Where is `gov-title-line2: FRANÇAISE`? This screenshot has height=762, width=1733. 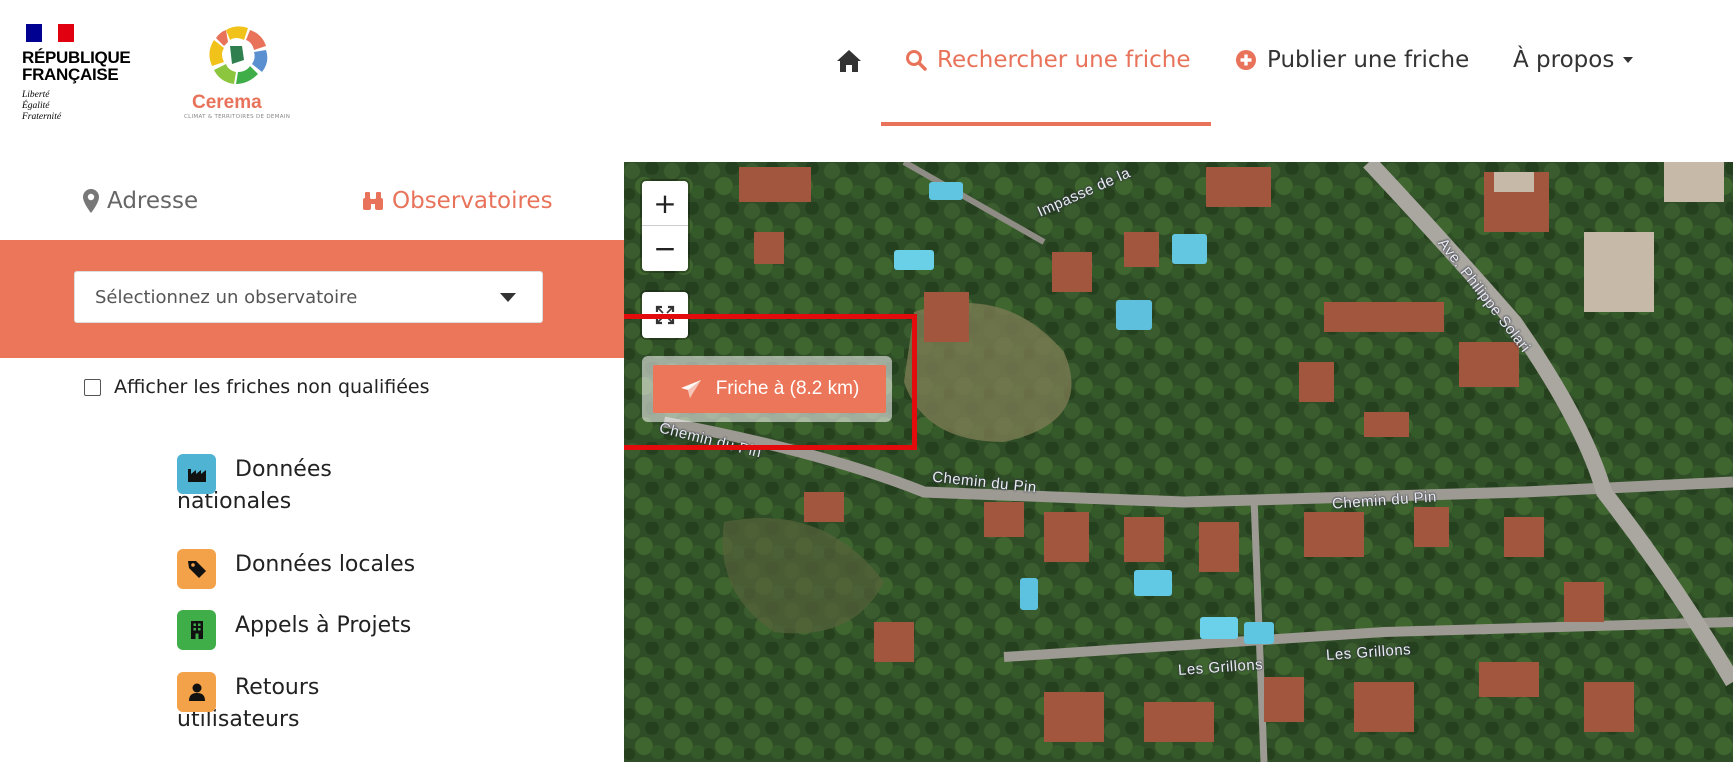
gov-title-line2: FRANÇAISE is located at coordinates (70, 74).